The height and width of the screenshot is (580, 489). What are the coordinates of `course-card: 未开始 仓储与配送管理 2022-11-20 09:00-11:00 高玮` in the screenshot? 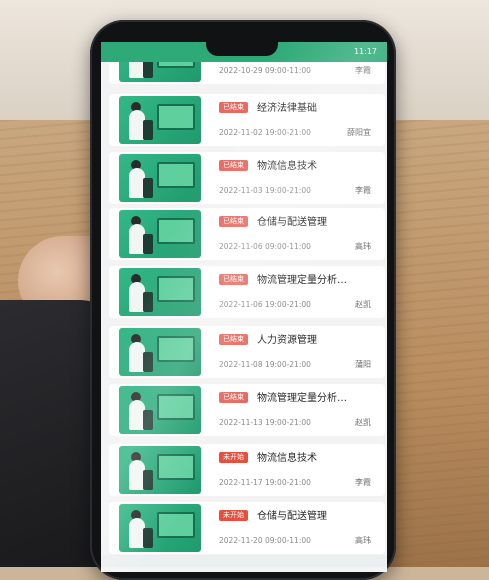 It's located at (247, 528).